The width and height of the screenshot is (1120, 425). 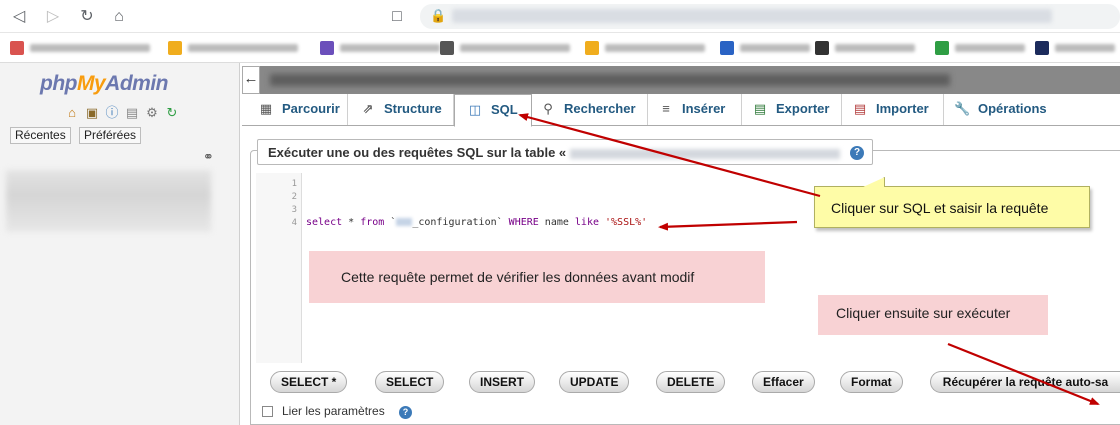 What do you see at coordinates (1012, 108) in the screenshot?
I see `tab-label: Opérations` at bounding box center [1012, 108].